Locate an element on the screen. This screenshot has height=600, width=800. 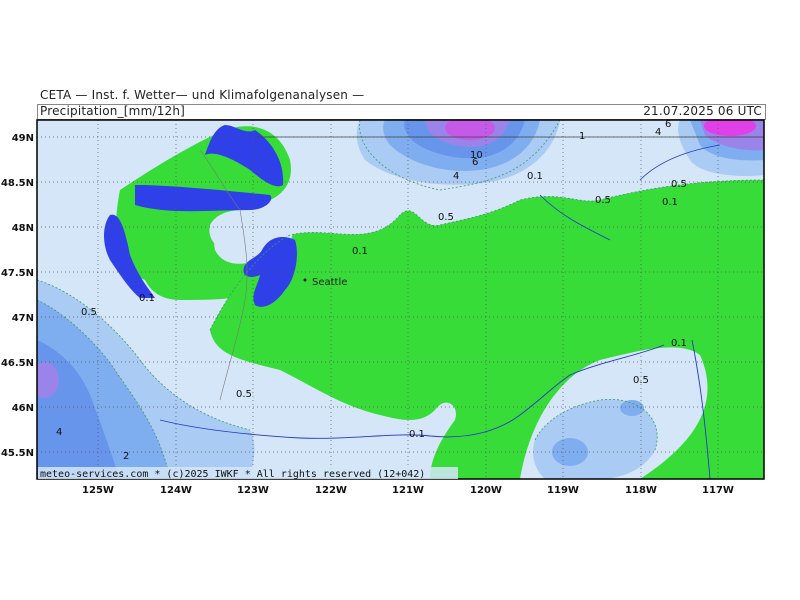
lat-label: 45.5N is located at coordinates (17, 453).